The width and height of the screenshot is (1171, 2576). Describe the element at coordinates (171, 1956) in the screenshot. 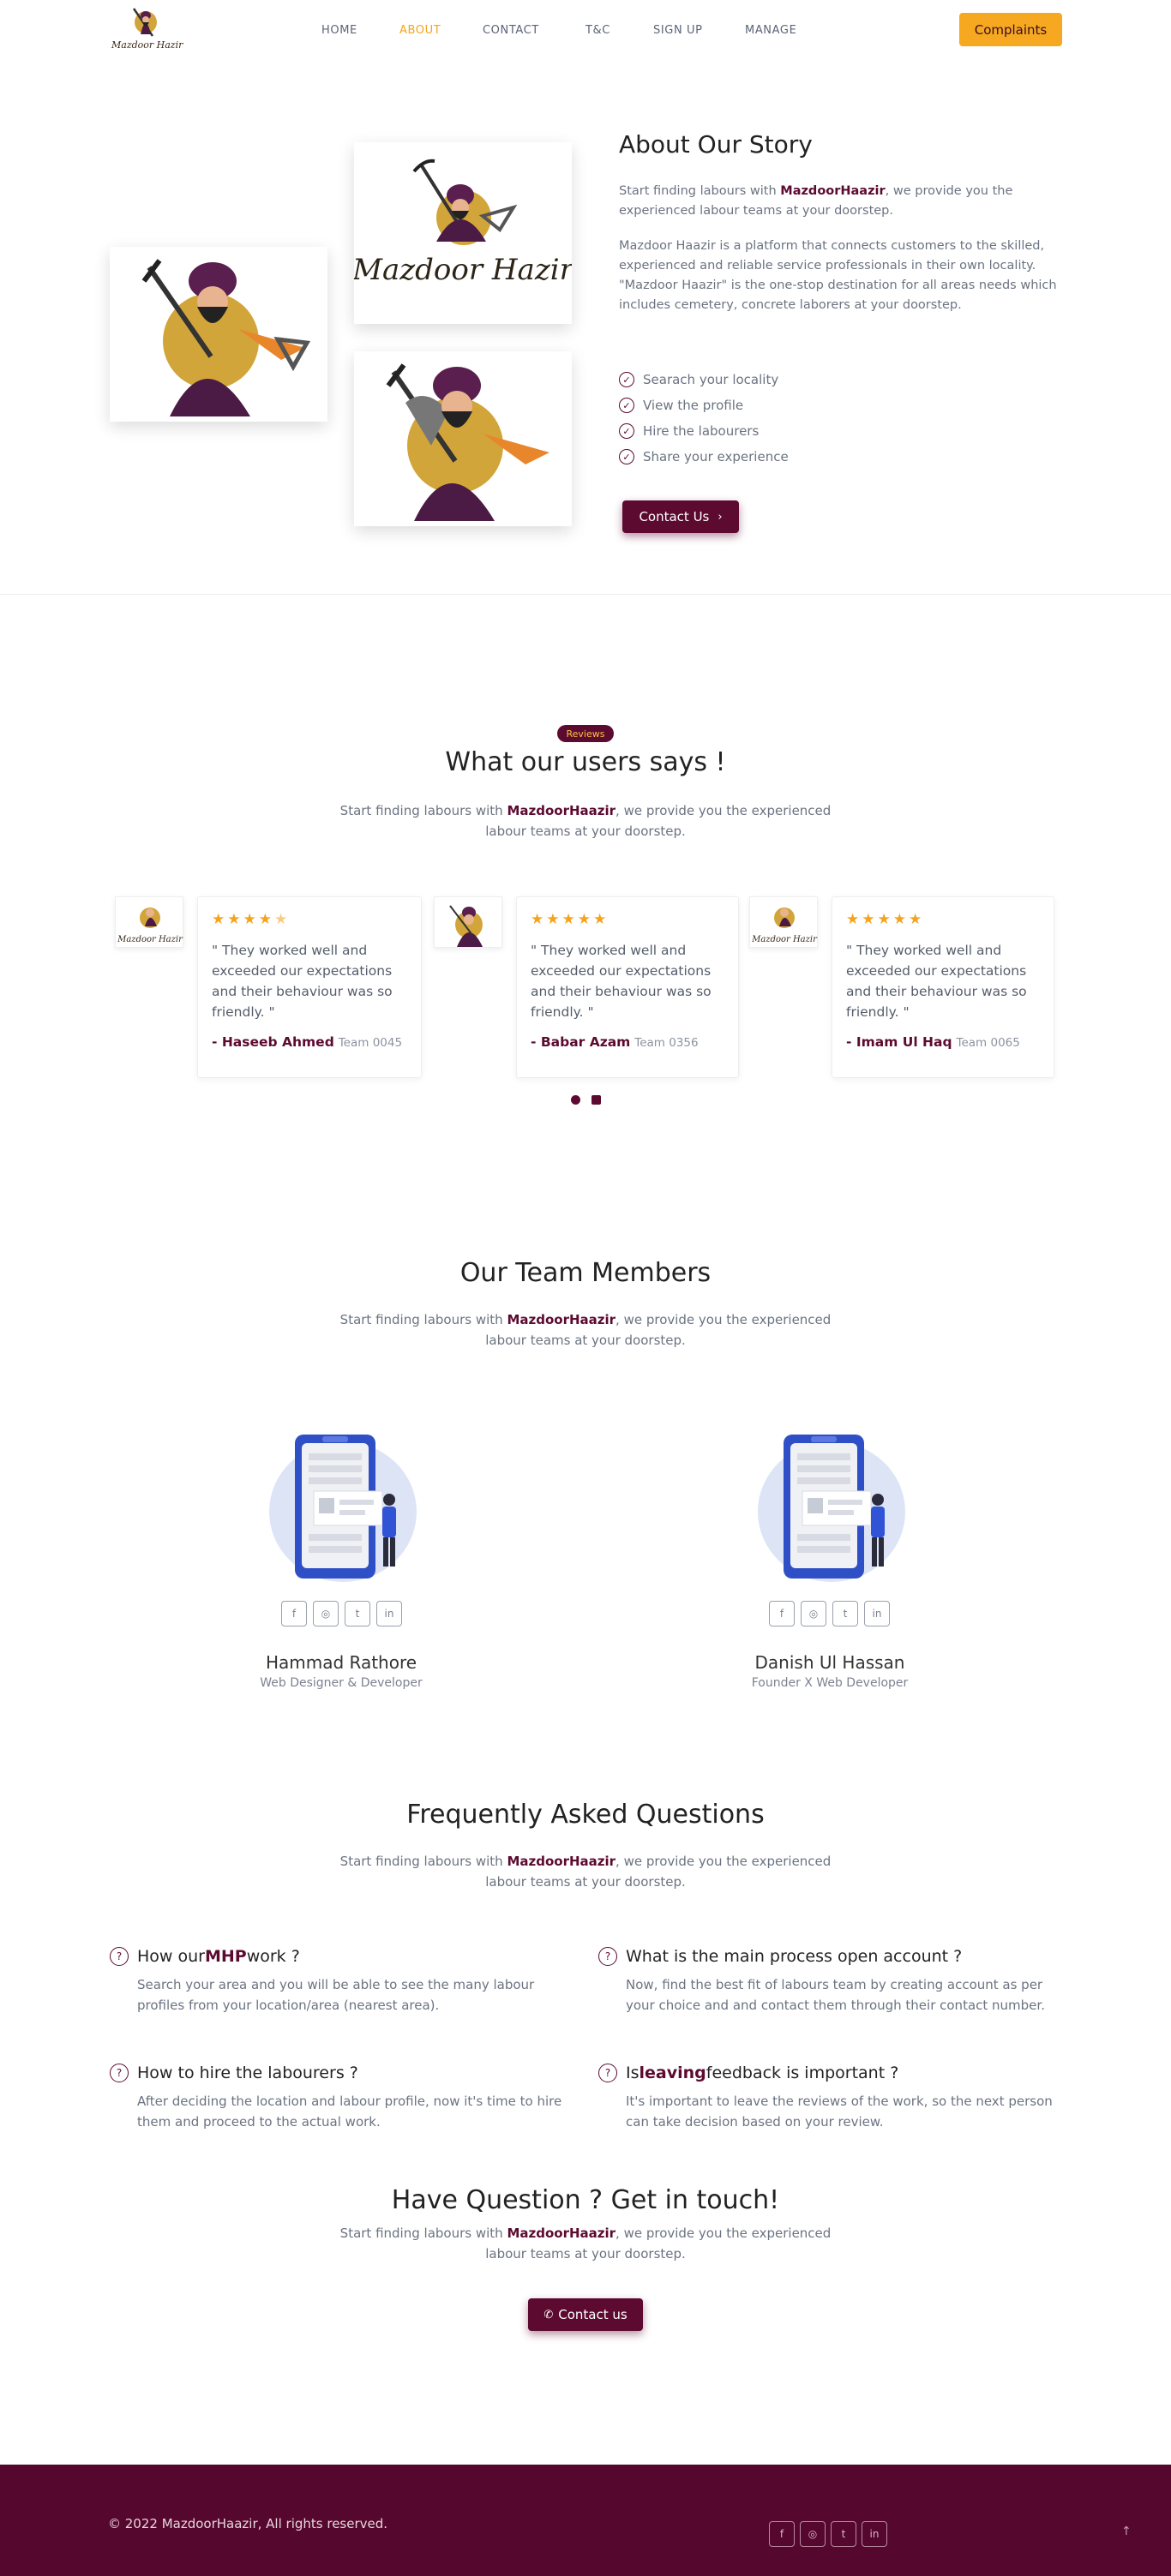

I see `question-text: How our` at that location.